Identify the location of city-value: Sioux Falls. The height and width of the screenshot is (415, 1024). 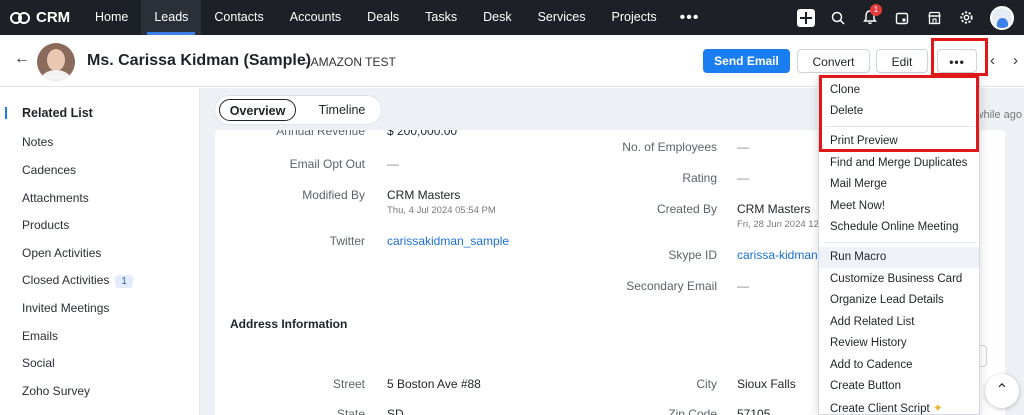
(766, 384).